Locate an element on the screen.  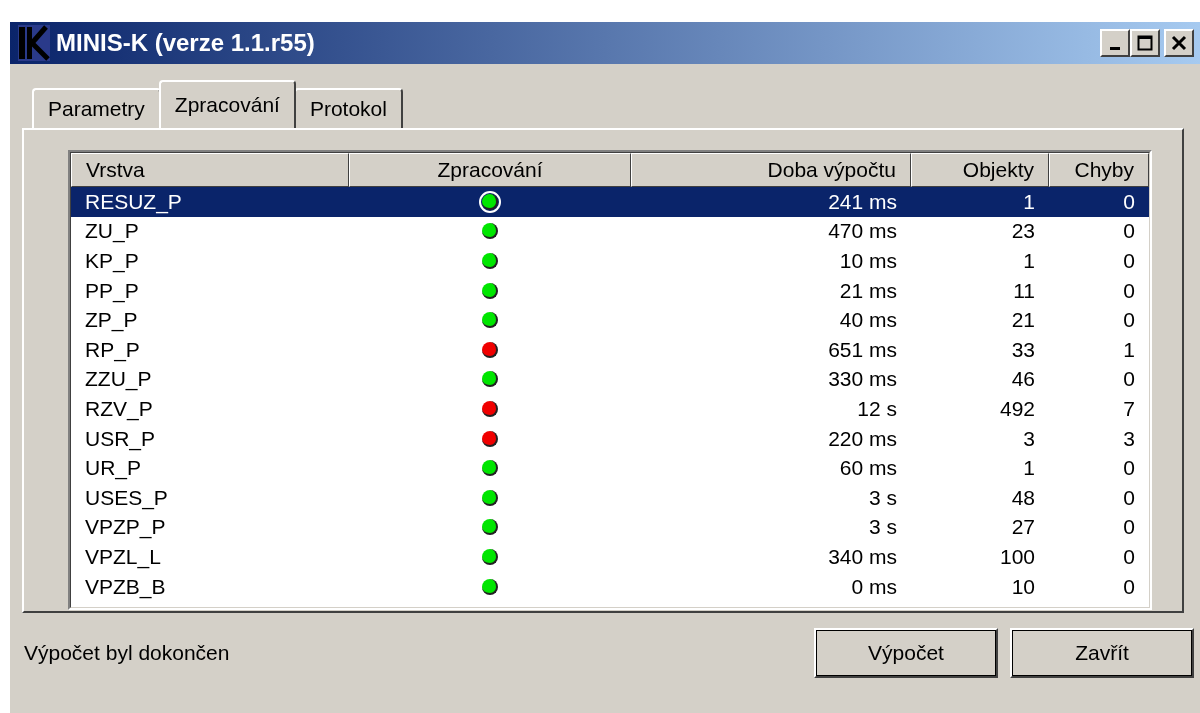
close-icon is located at coordinates (1179, 43).